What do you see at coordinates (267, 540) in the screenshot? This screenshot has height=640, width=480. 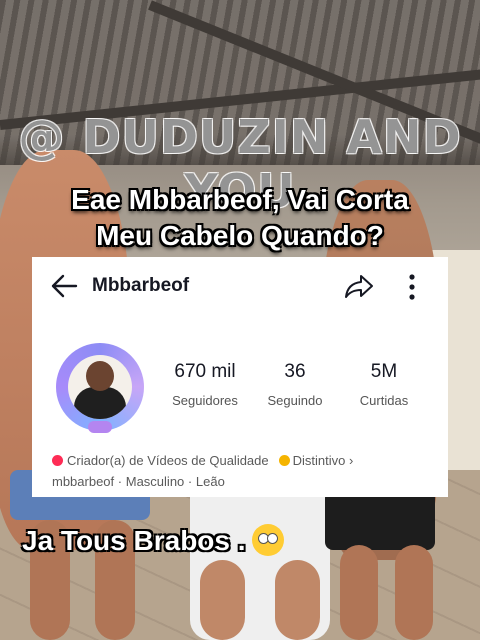 I see `eye-roll-emoji-icon` at bounding box center [267, 540].